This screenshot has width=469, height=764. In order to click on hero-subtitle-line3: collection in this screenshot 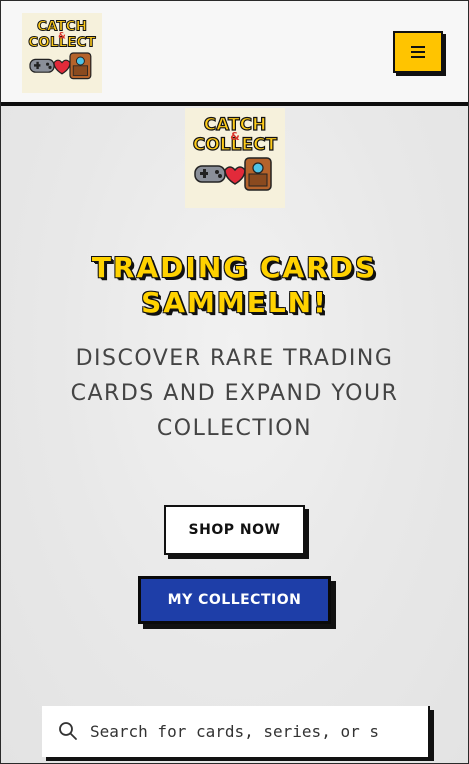, I will do `click(234, 428)`.